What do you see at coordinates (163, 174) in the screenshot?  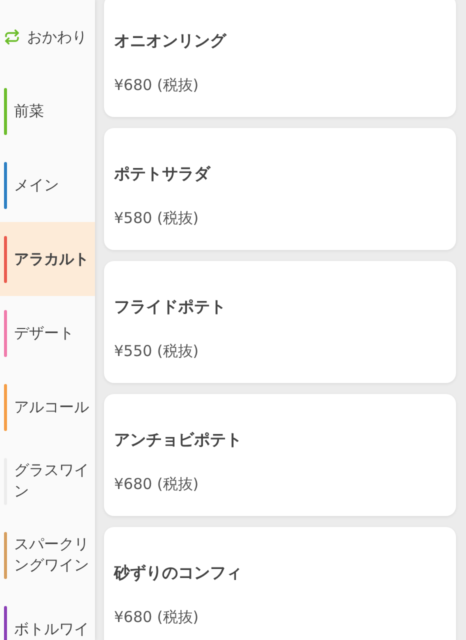 I see `item-name: ポテトサラダ` at bounding box center [163, 174].